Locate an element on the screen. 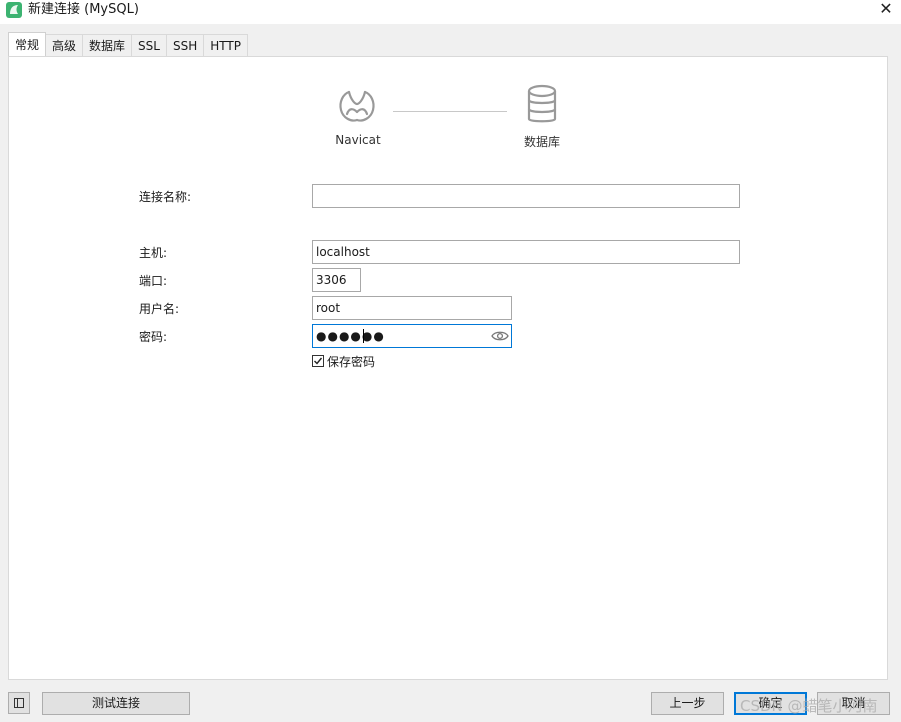 This screenshot has width=901, height=722. tab-bar: 常规 高级 数据库 SSL SSH HTTP is located at coordinates (128, 44).